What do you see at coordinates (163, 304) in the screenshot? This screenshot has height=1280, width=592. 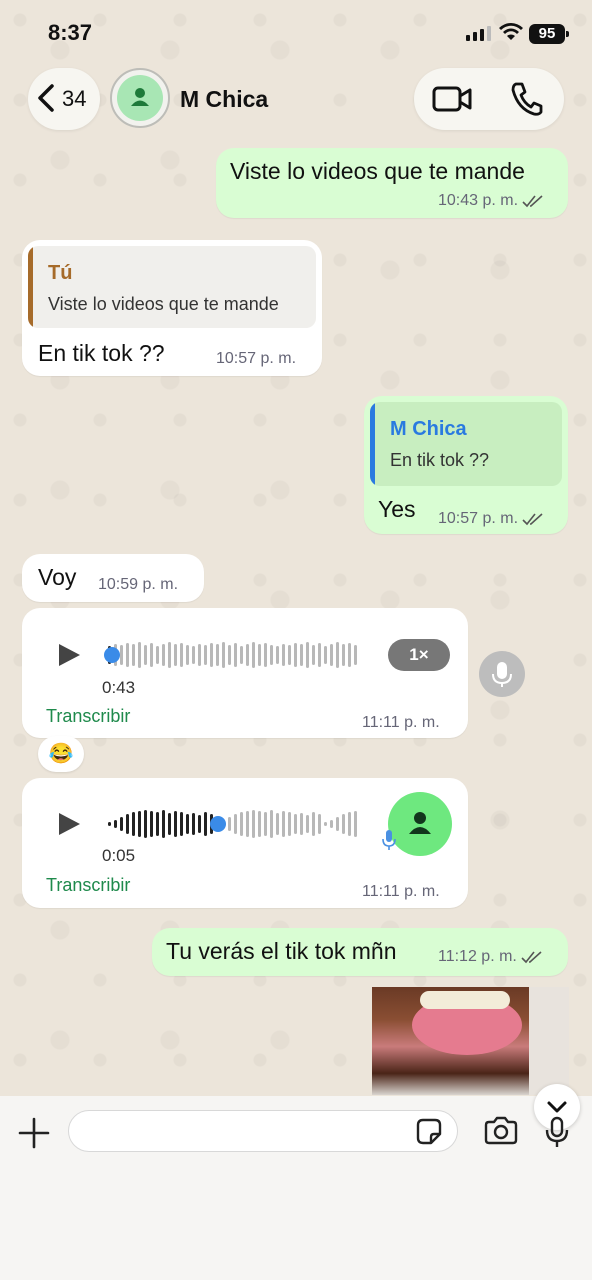 I see `quote-text: Viste lo videos que te mande` at bounding box center [163, 304].